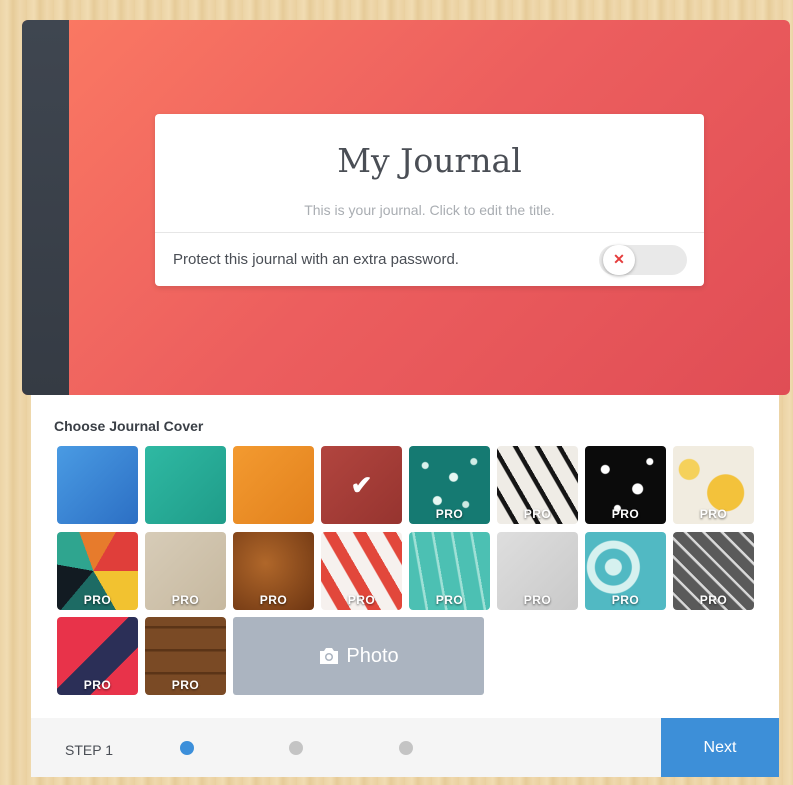  Describe the element at coordinates (329, 656) in the screenshot. I see `camera-icon` at that location.